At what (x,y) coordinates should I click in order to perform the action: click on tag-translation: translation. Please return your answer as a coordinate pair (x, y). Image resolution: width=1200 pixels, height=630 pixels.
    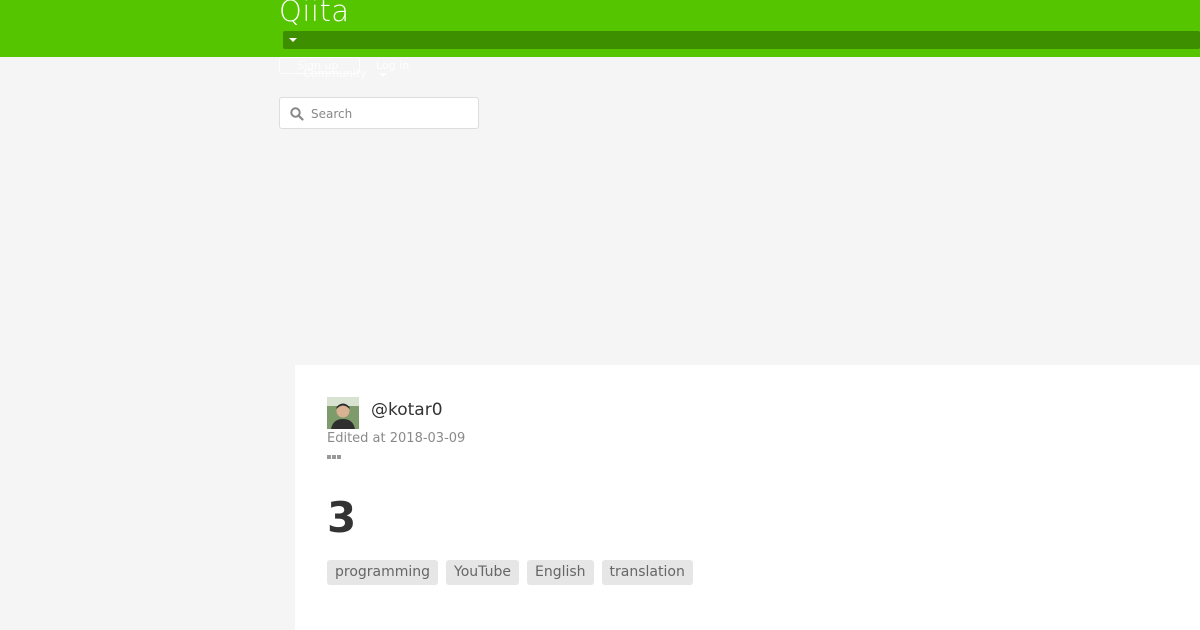
    Looking at the image, I should click on (647, 572).